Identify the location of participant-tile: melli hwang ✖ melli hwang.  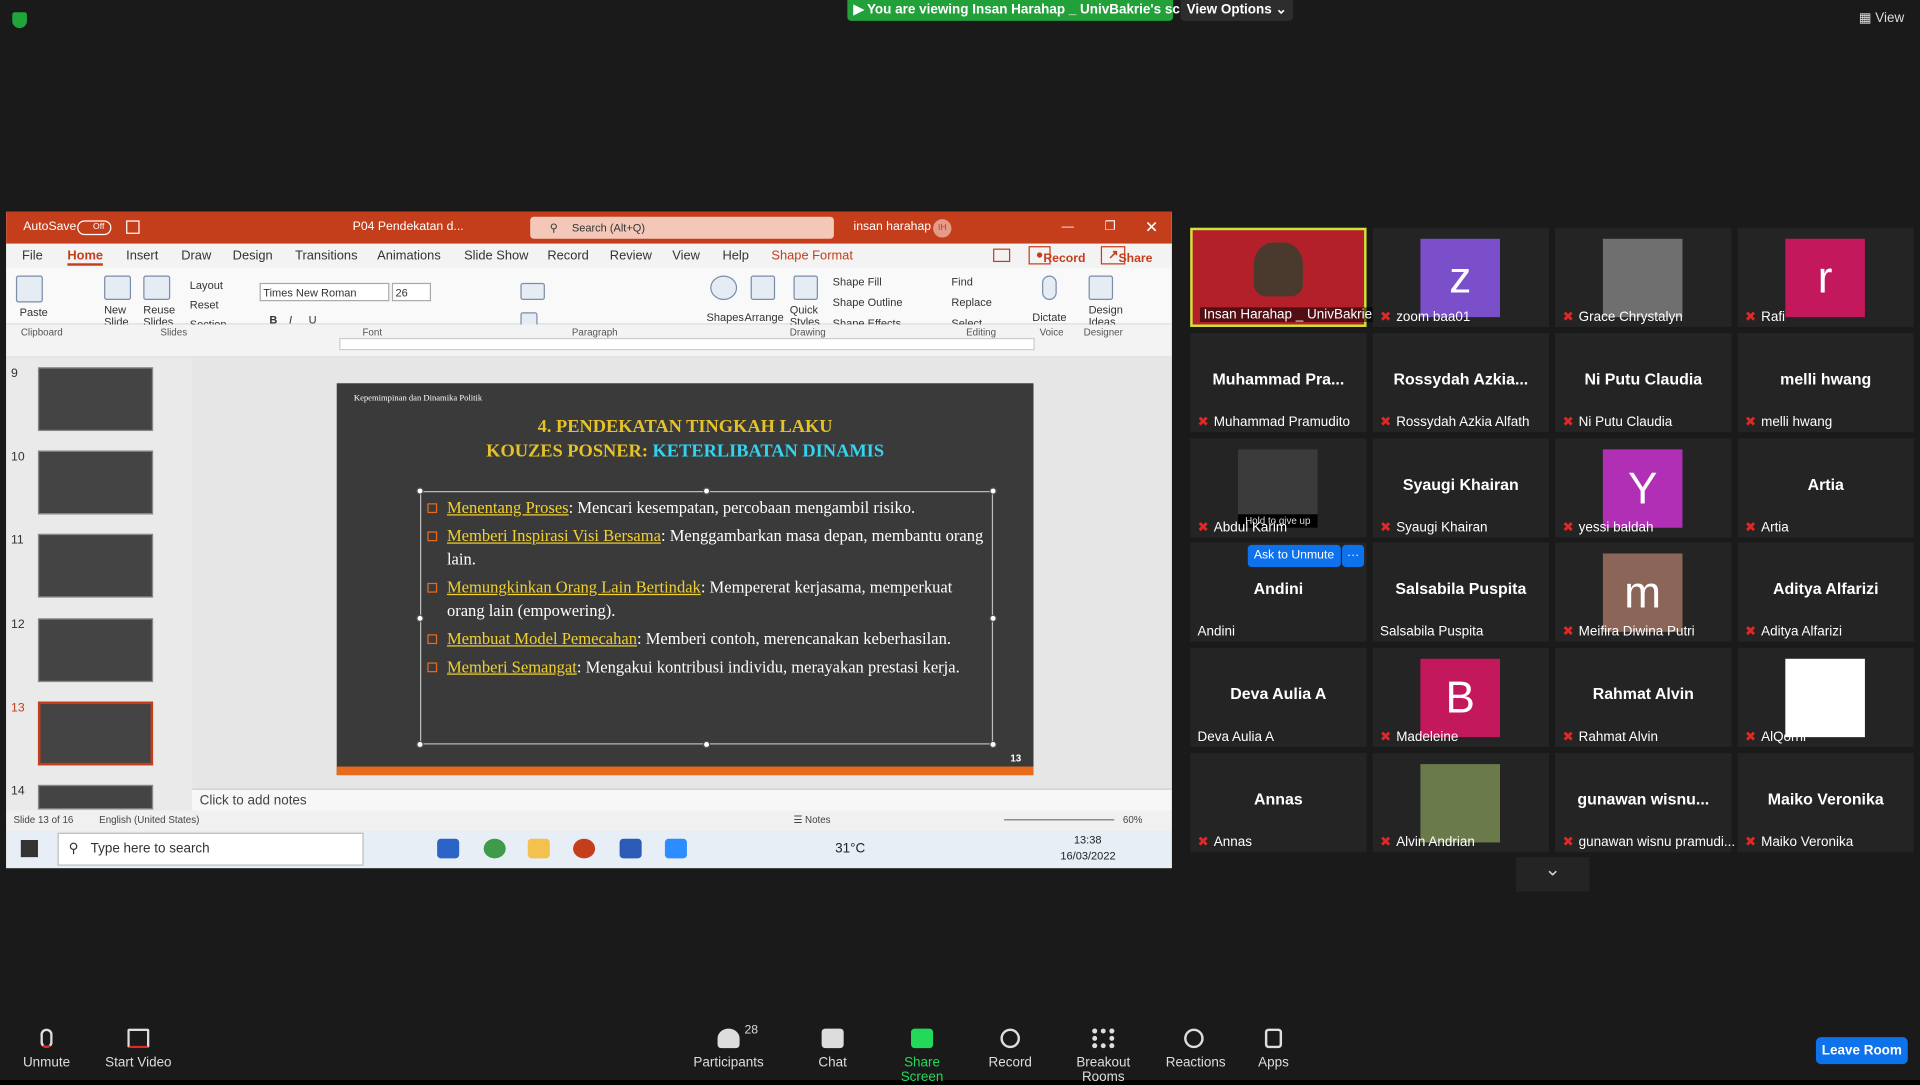
(1825, 383).